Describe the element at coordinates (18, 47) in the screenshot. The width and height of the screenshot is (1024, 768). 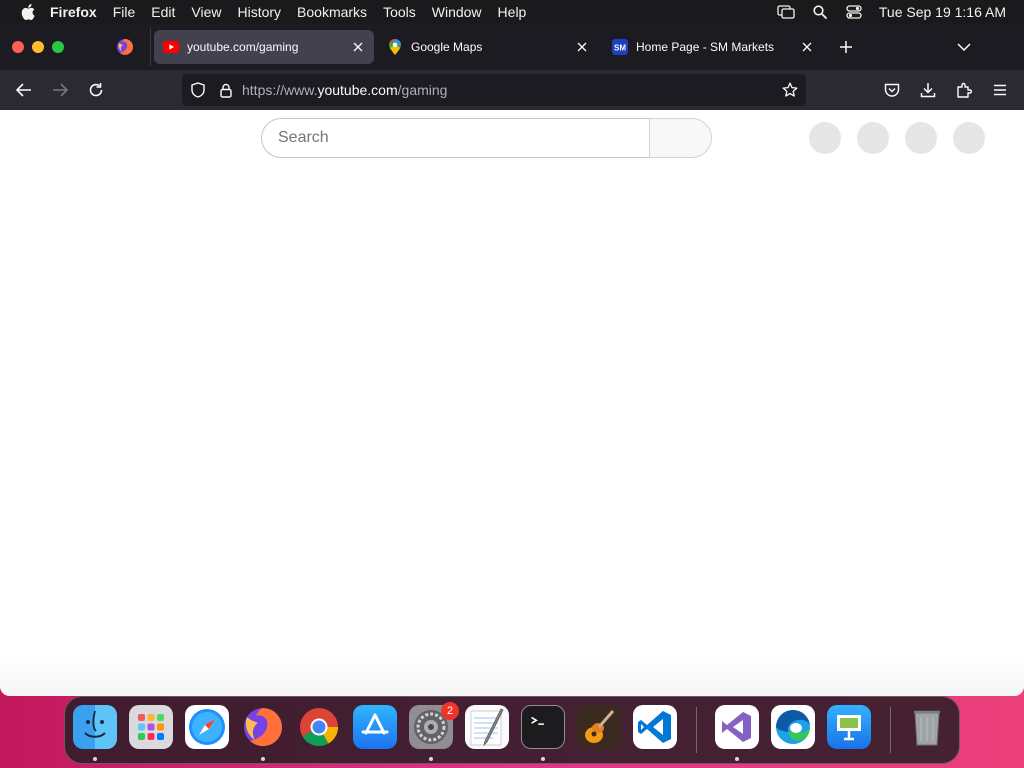
I see `close-window-button` at that location.